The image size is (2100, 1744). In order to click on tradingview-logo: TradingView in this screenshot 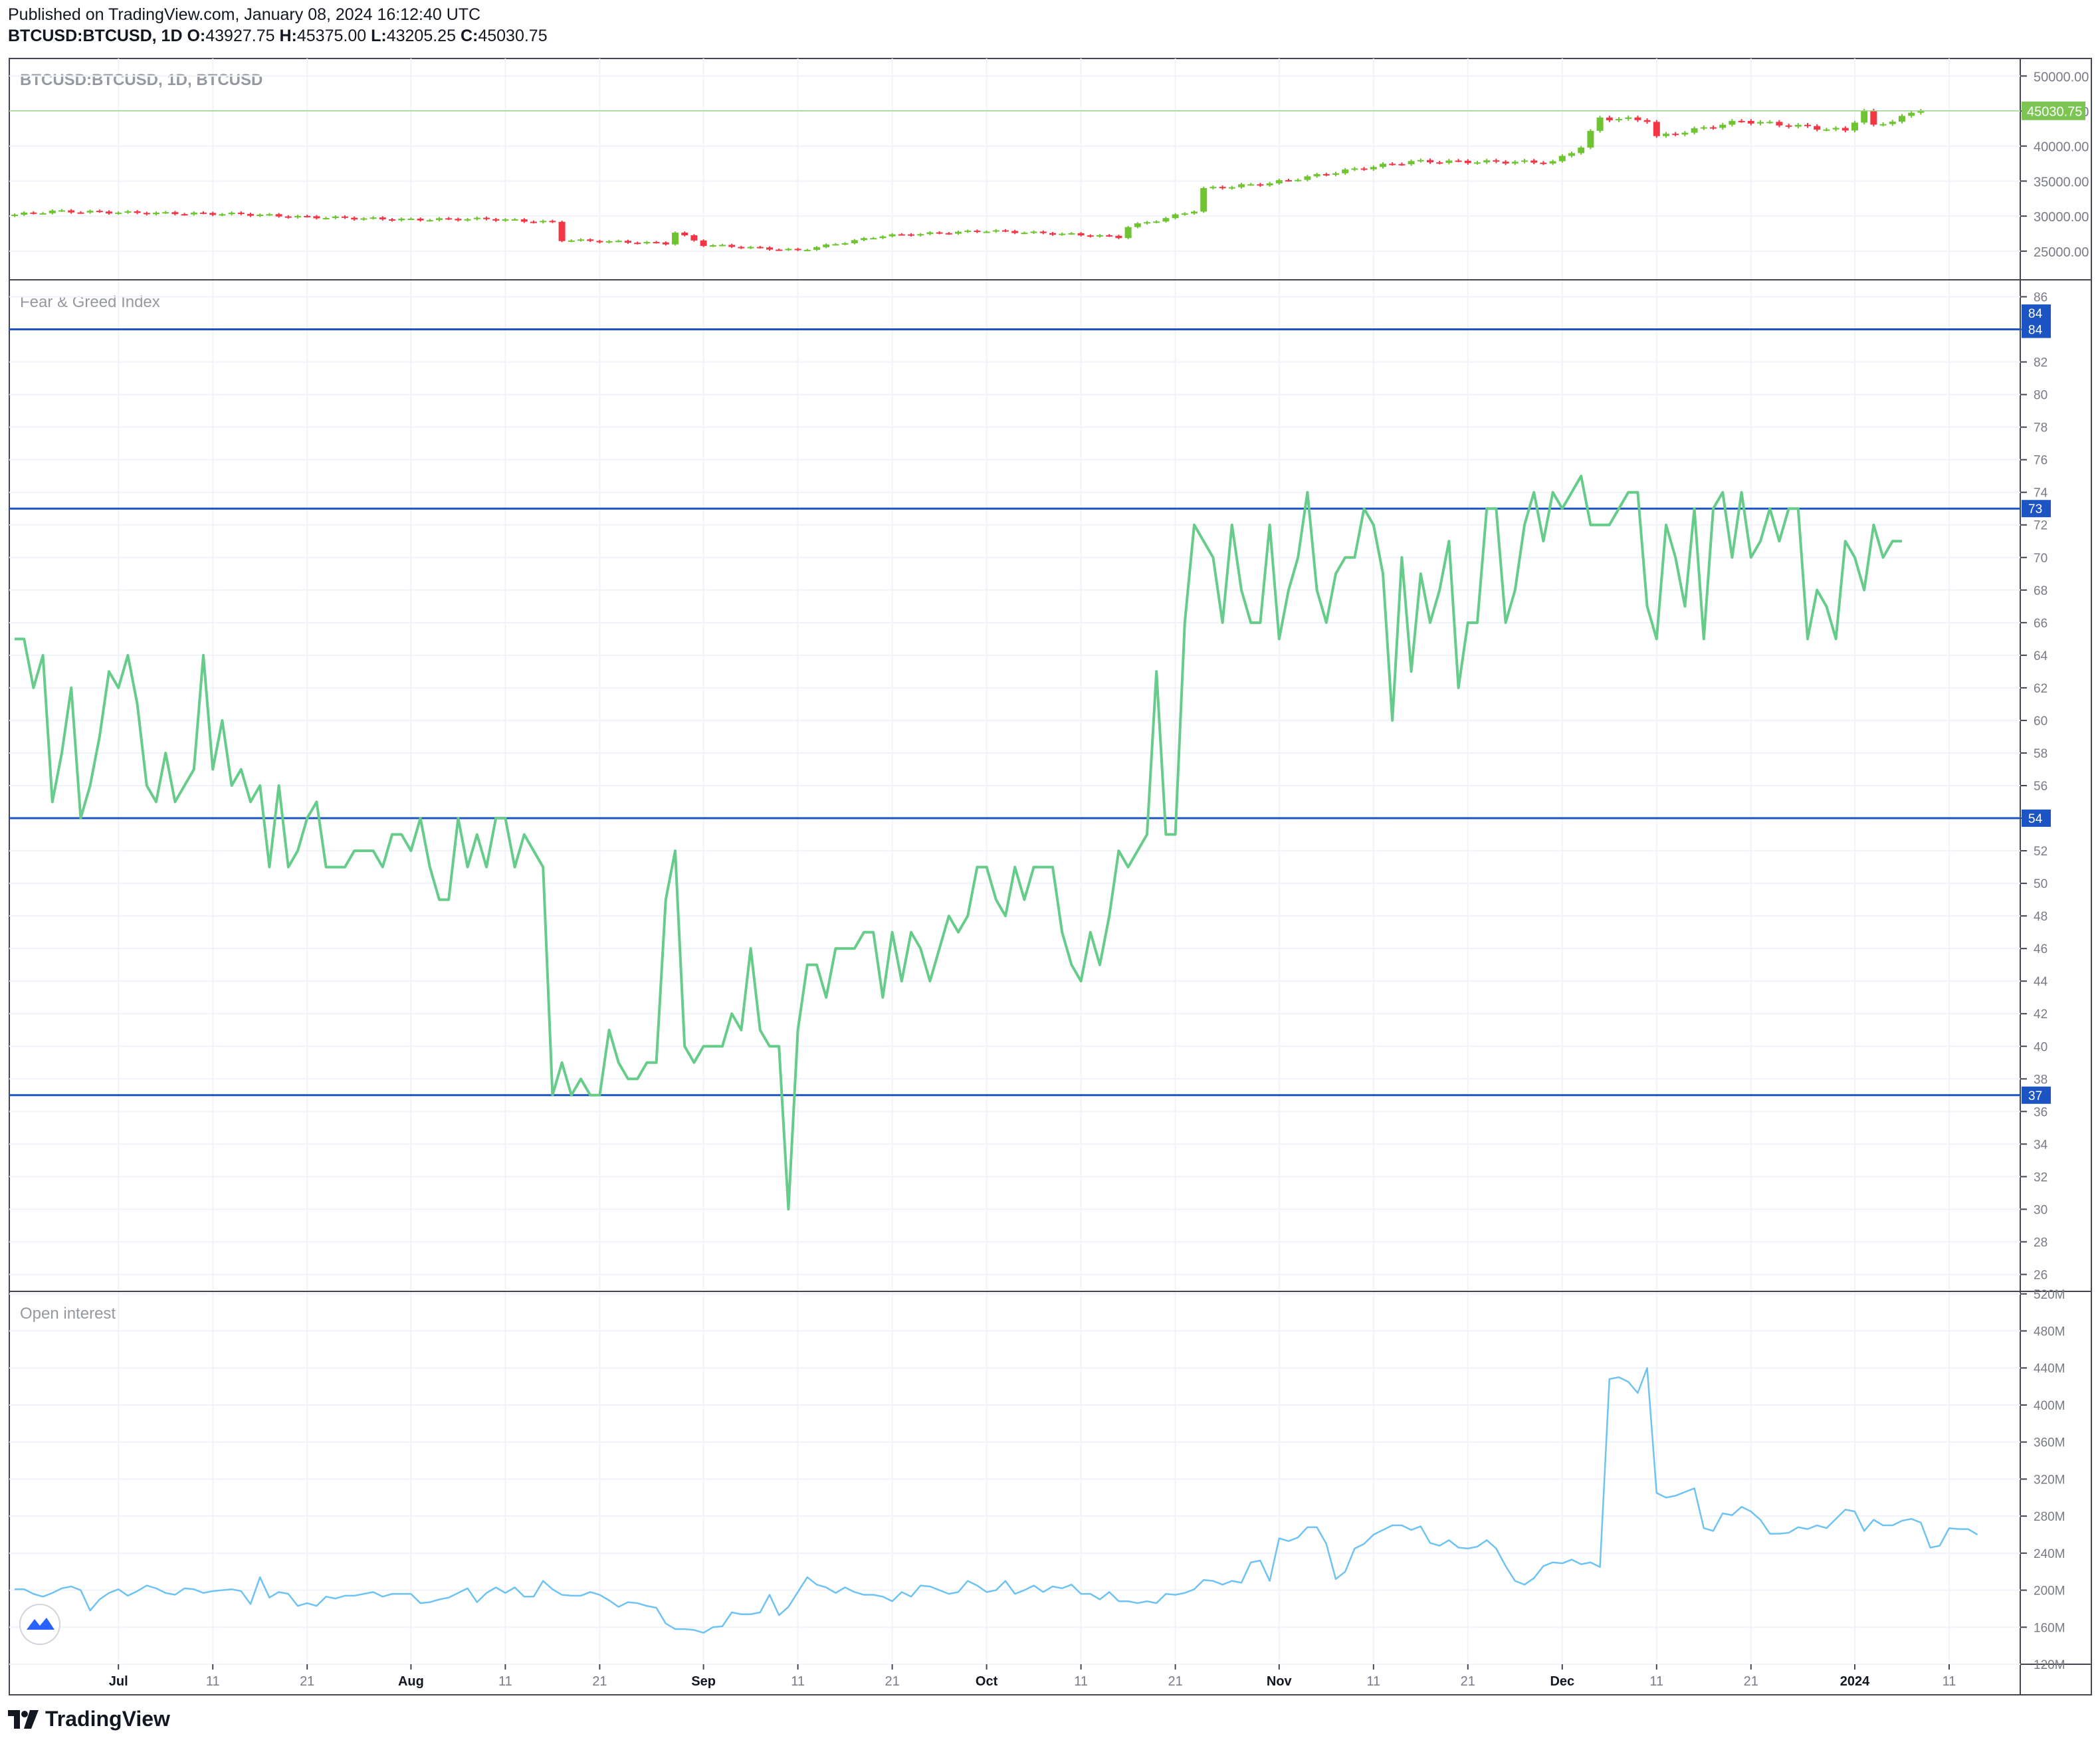, I will do `click(89, 1719)`.